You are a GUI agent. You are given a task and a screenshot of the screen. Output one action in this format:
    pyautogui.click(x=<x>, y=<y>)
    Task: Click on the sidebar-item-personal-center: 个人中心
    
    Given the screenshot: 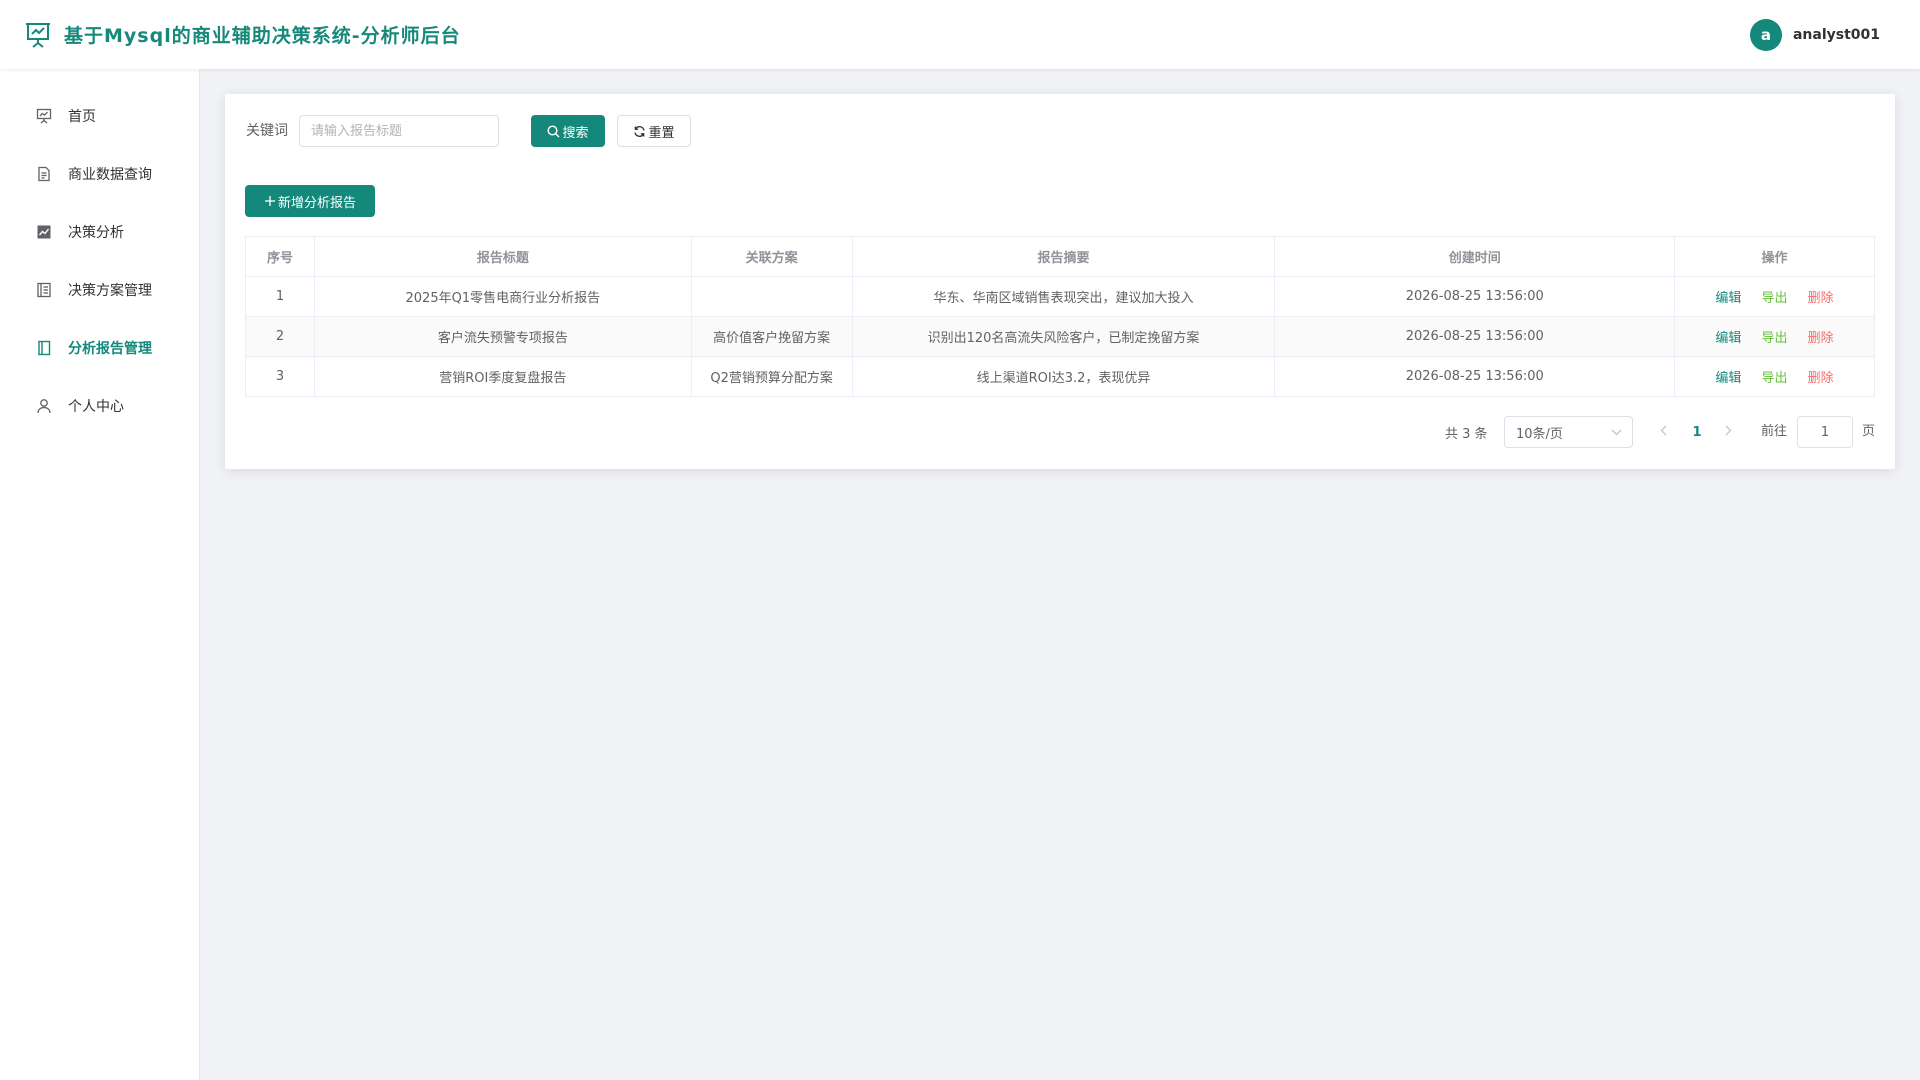 What is the action you would take?
    pyautogui.click(x=99, y=406)
    